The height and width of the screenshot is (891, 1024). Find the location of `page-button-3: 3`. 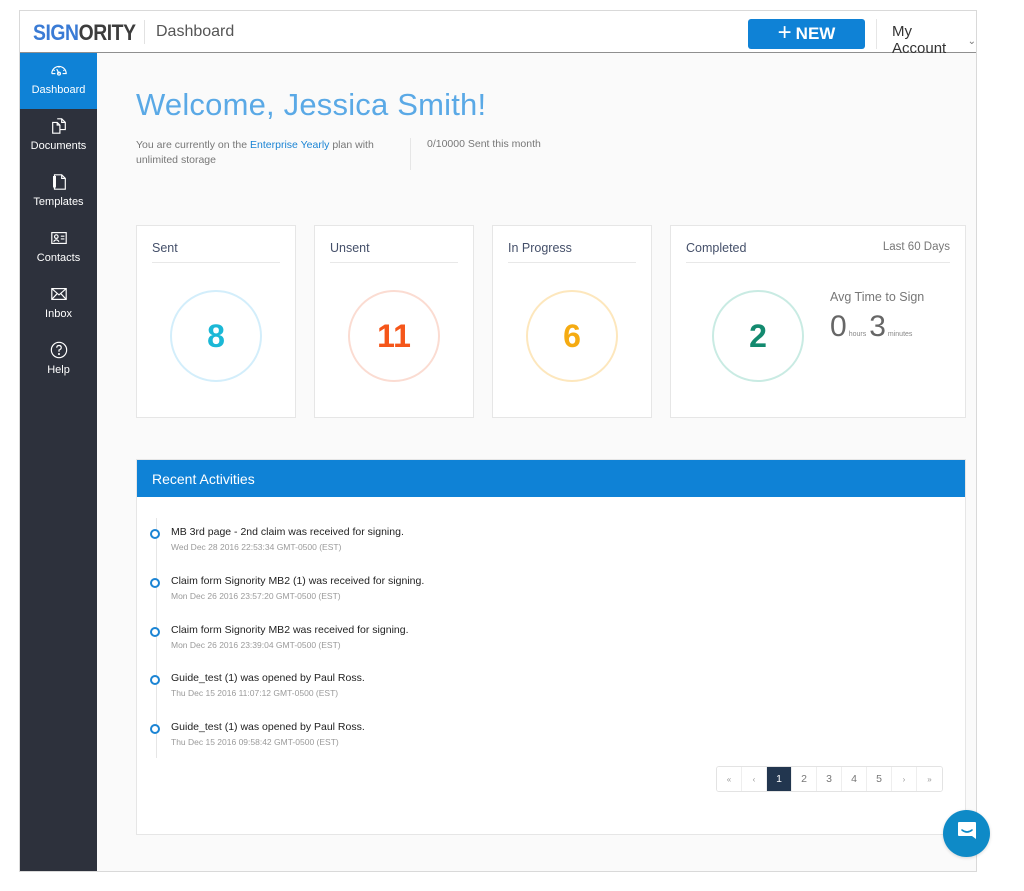

page-button-3: 3 is located at coordinates (829, 779).